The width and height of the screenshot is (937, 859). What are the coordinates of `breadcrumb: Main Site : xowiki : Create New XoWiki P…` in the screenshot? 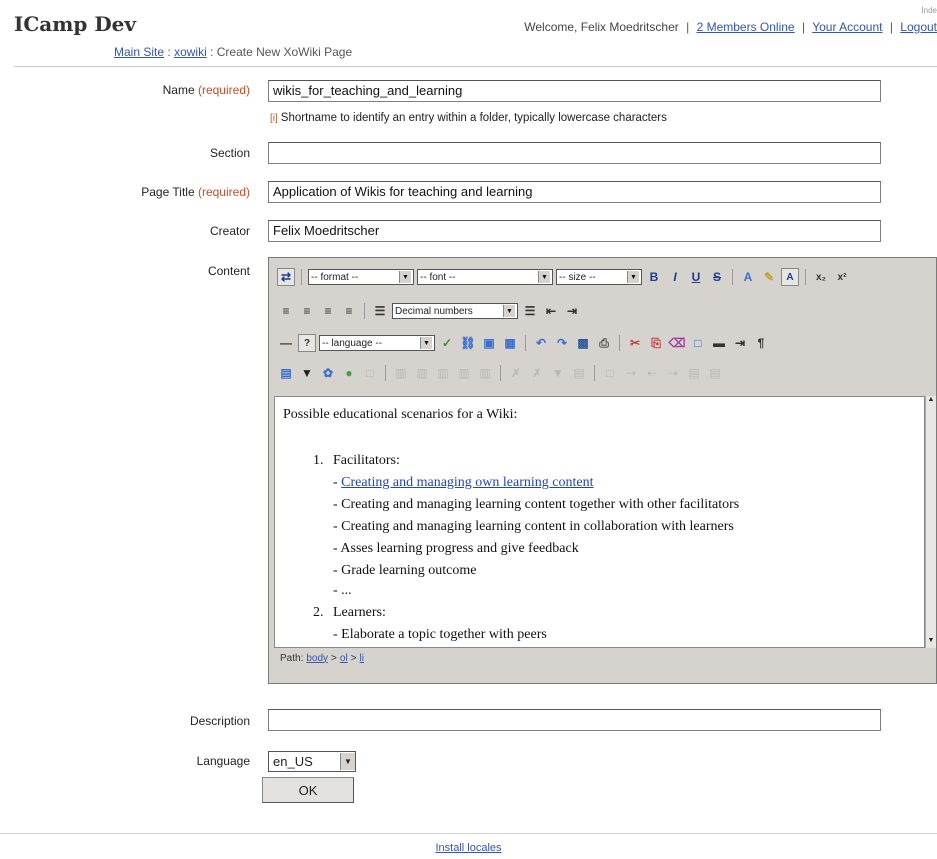 It's located at (233, 52).